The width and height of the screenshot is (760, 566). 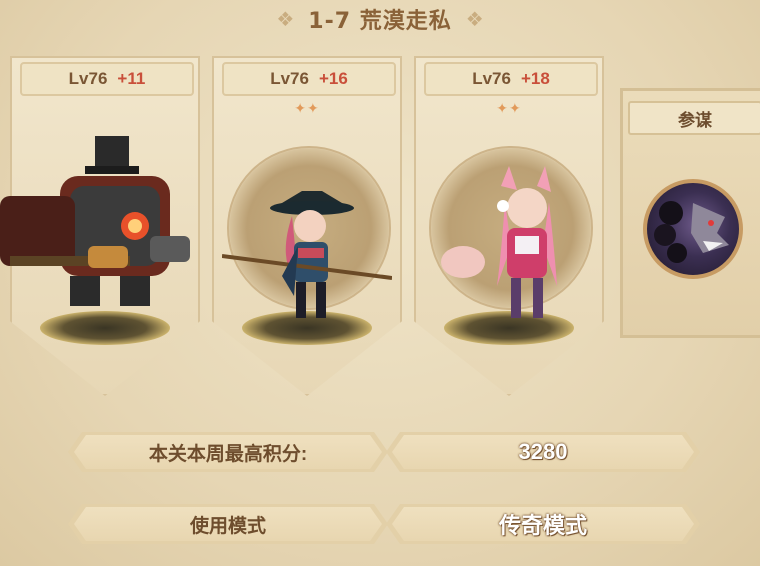 I want to click on use-mode-label: 使用模式, so click(x=227, y=526).